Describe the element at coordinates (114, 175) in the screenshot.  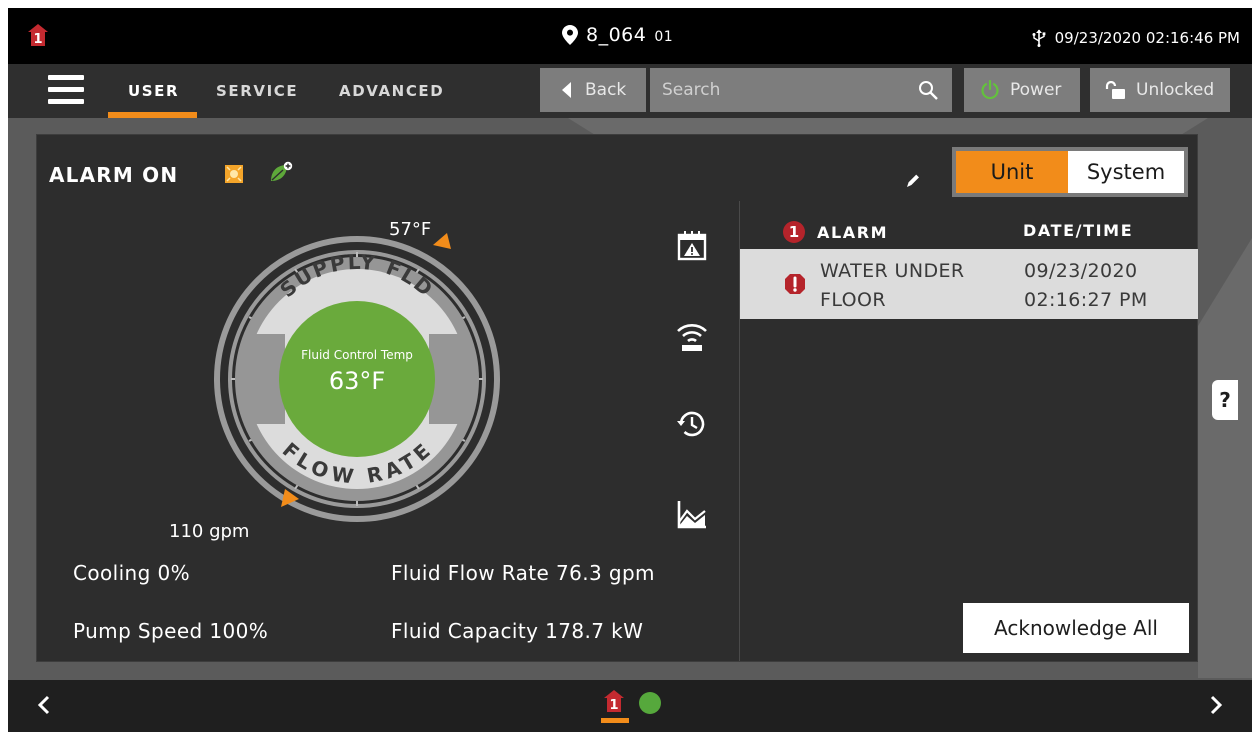
I see `unit-status-title: ALARM ON` at that location.